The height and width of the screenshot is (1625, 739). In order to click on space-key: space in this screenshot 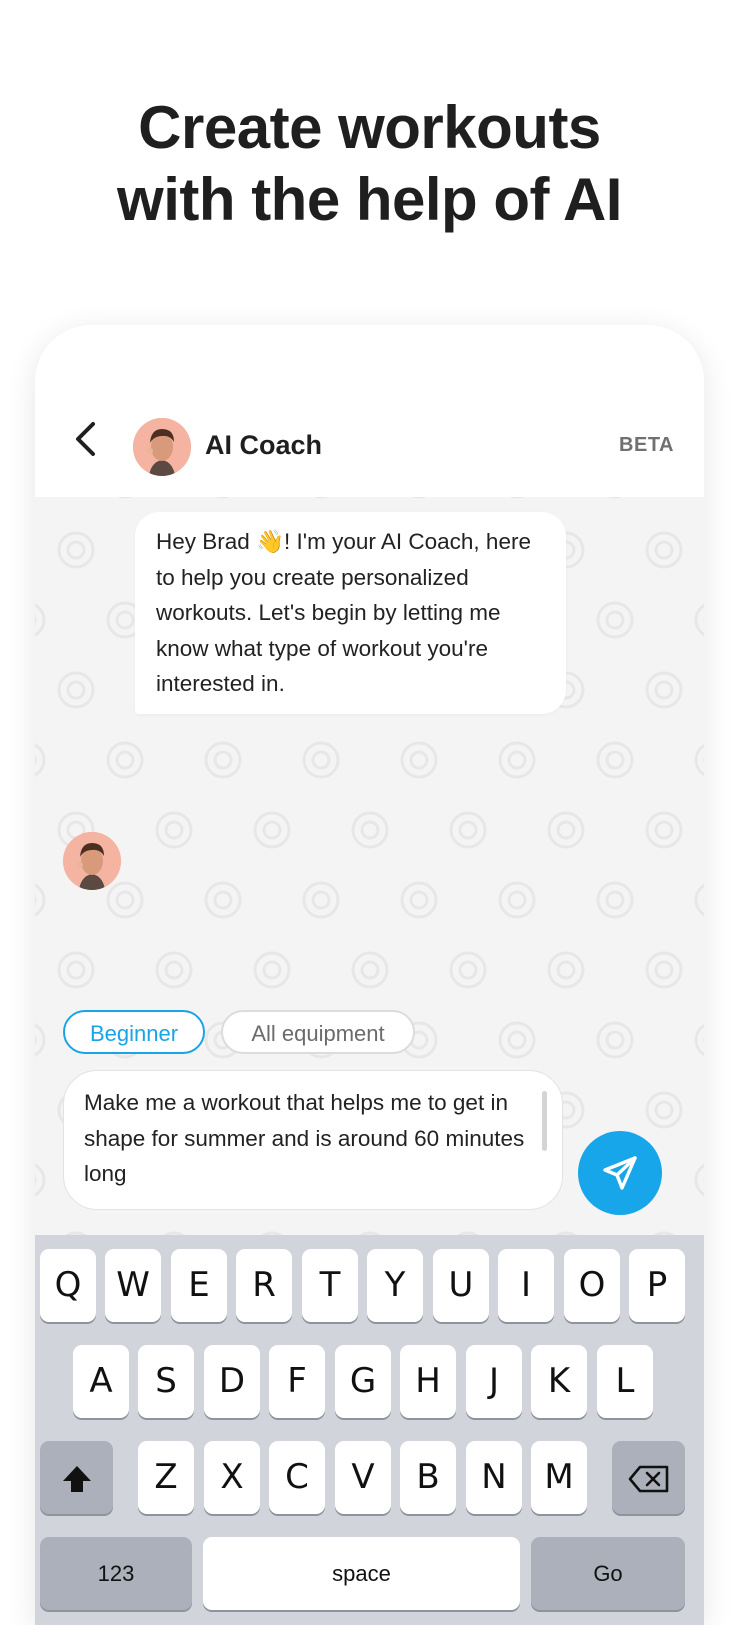, I will do `click(361, 1573)`.